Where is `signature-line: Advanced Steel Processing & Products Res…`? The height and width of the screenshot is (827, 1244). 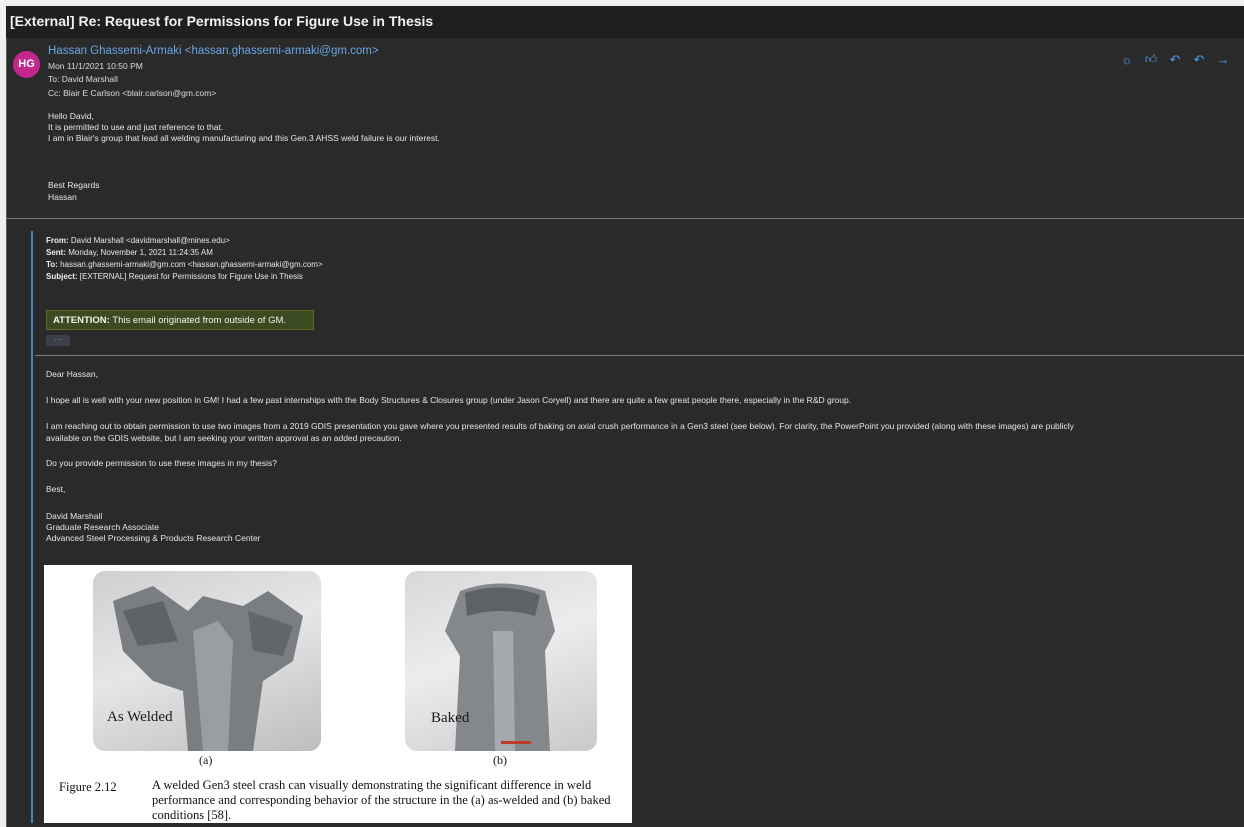
signature-line: Advanced Steel Processing & Products Res… is located at coordinates (153, 538).